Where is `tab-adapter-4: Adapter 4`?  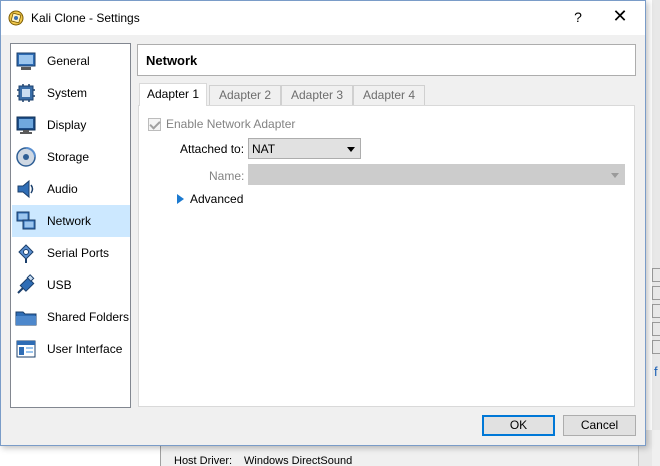 tab-adapter-4: Adapter 4 is located at coordinates (389, 95).